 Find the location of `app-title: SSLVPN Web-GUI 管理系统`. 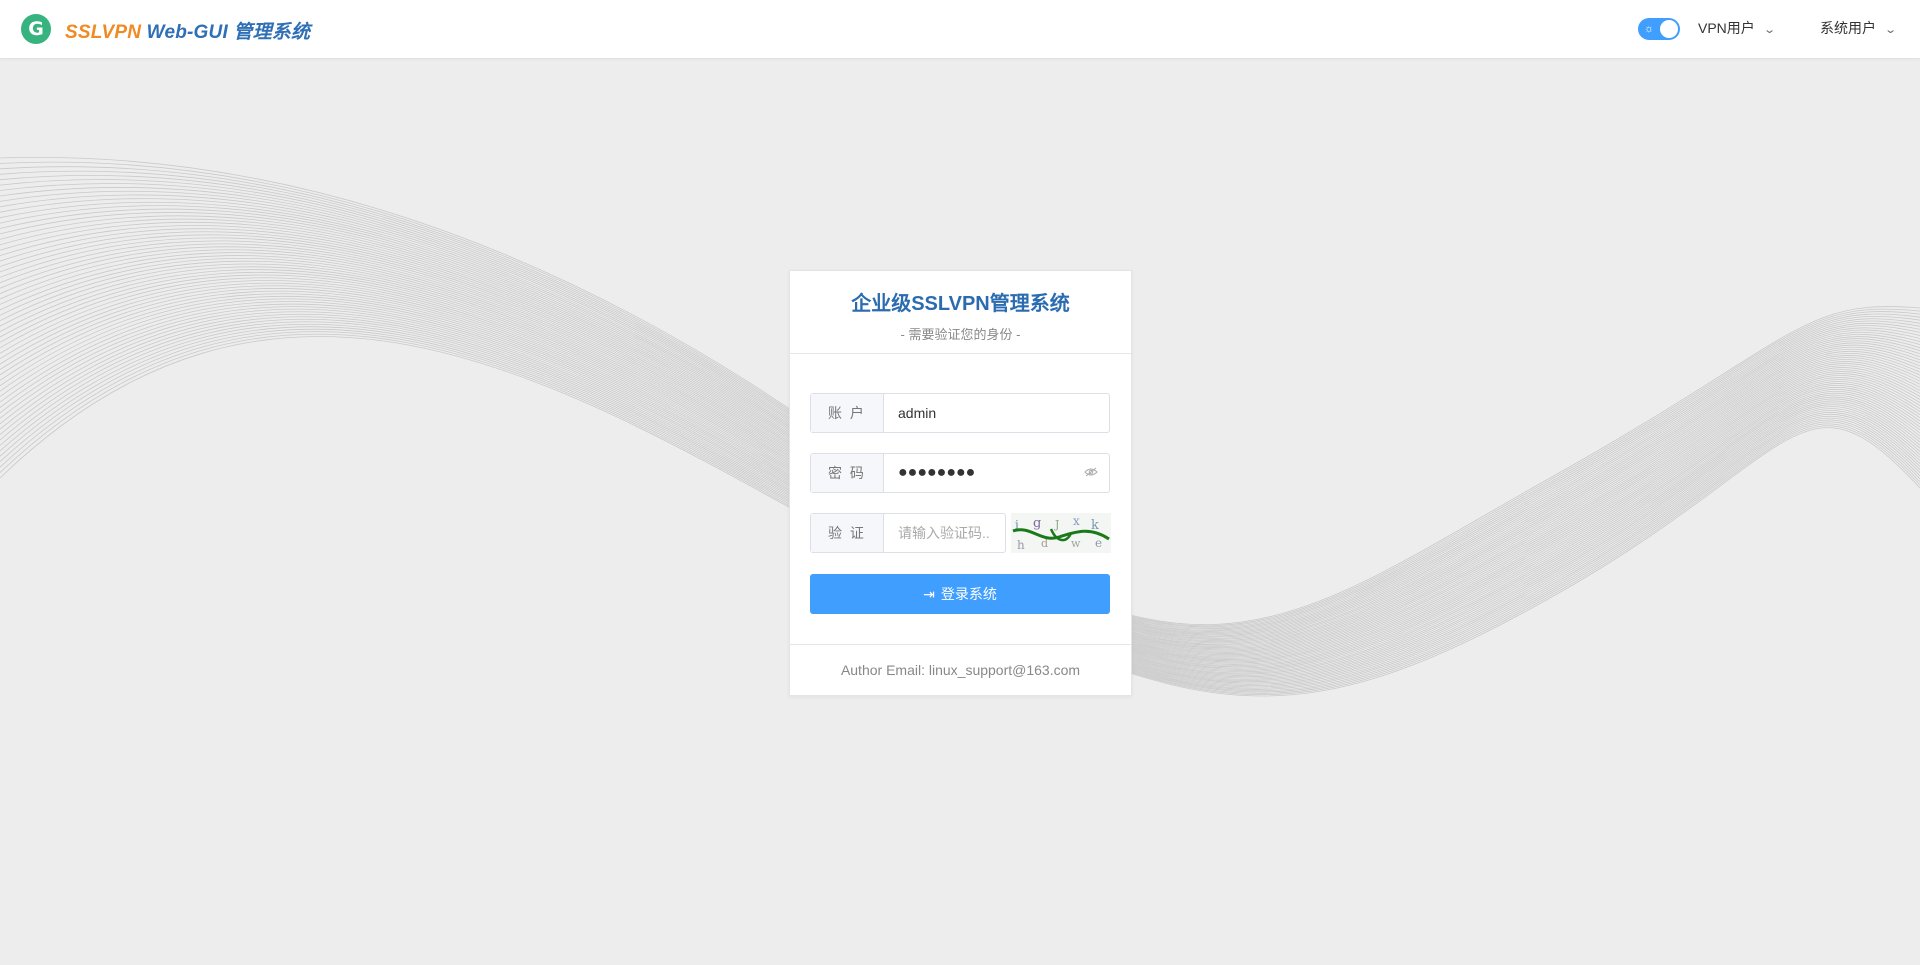

app-title: SSLVPN Web-GUI 管理系统 is located at coordinates (187, 30).